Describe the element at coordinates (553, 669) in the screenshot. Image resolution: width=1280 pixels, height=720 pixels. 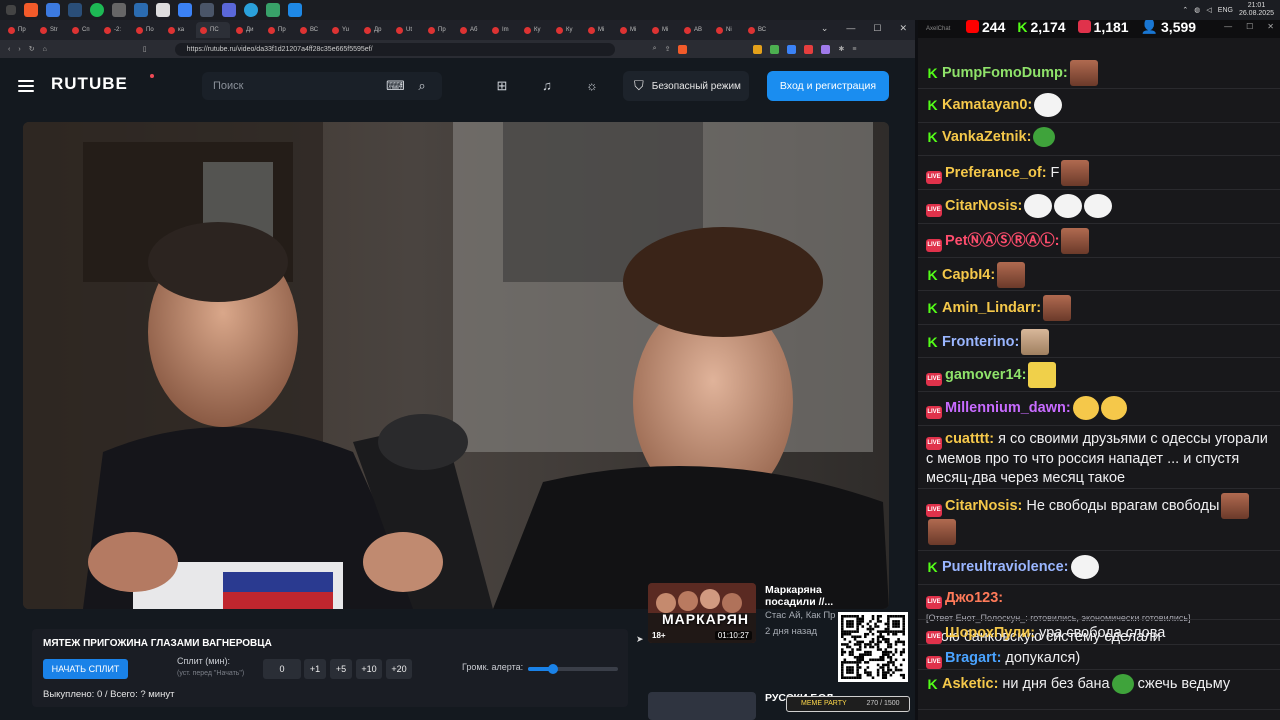
I see `slider-knob` at that location.